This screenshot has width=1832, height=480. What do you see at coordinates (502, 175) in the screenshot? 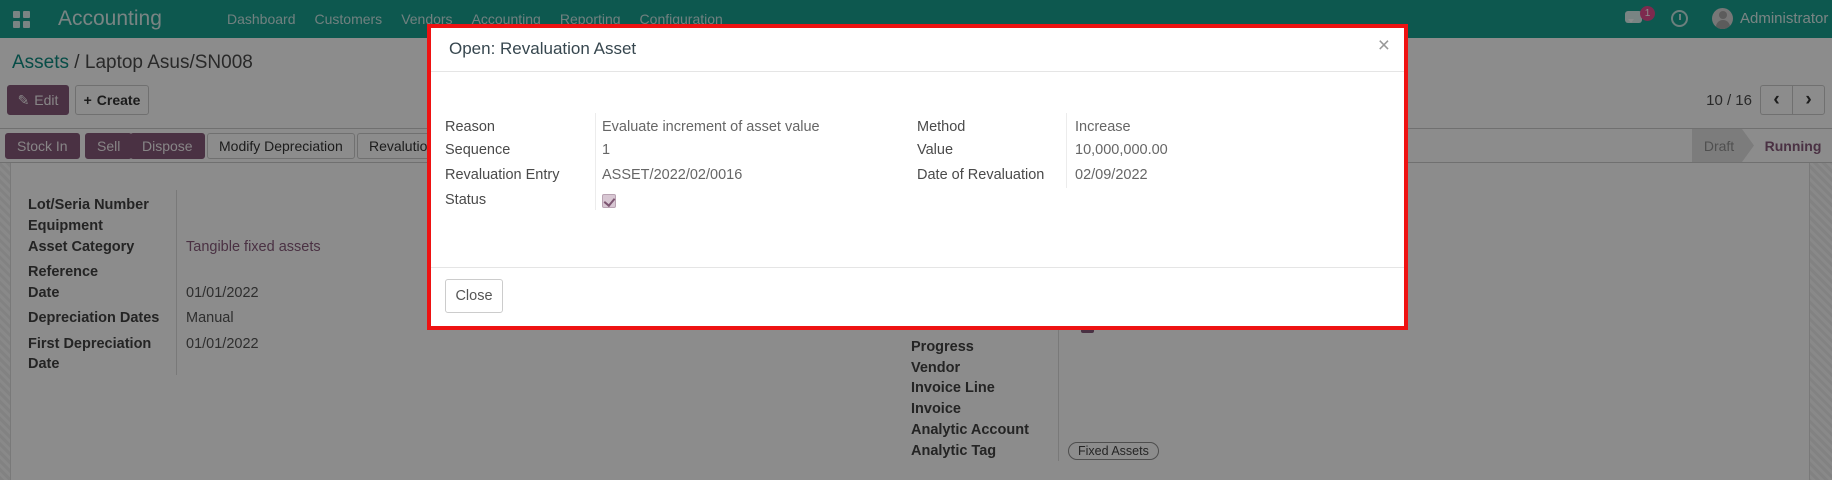
I see `revaluation-entry-label: Revaluation Entry` at bounding box center [502, 175].